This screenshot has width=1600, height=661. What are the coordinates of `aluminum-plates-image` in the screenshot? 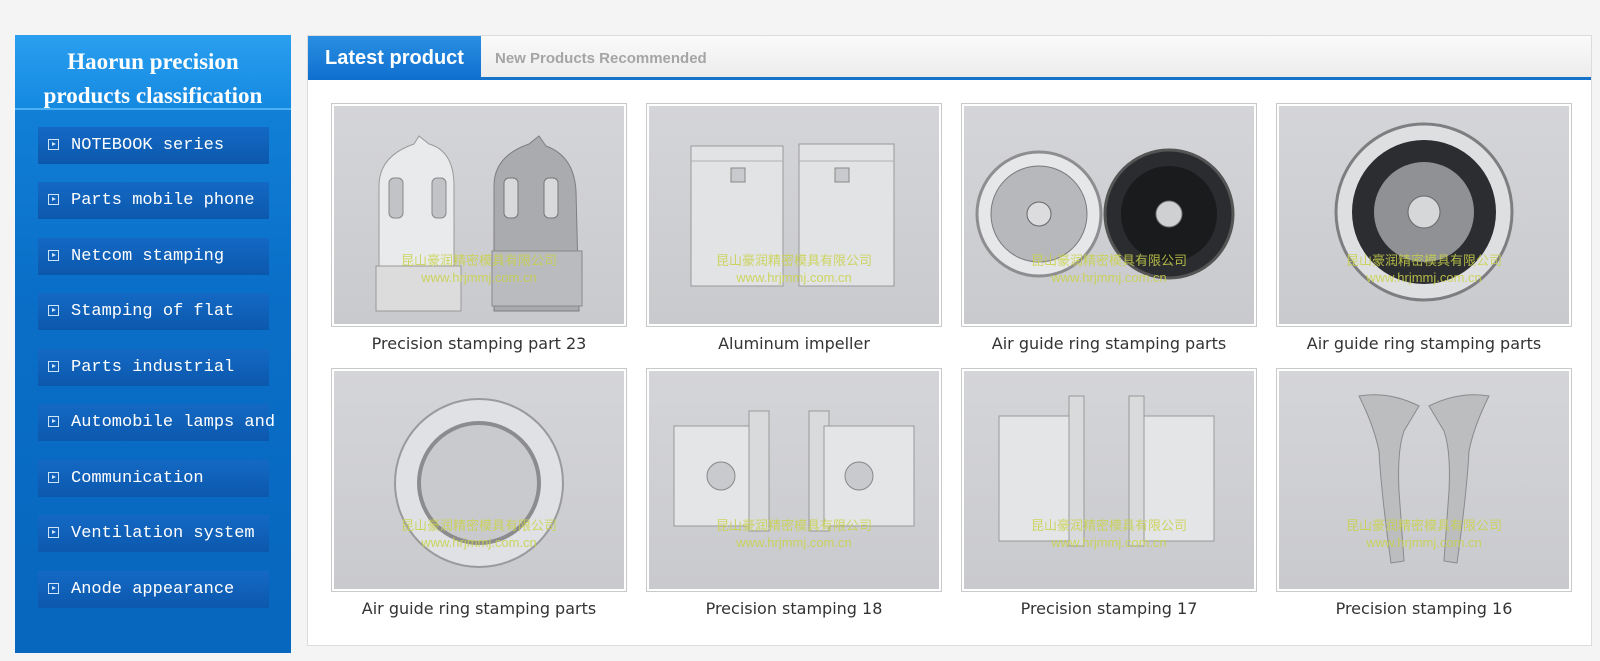 It's located at (792, 215).